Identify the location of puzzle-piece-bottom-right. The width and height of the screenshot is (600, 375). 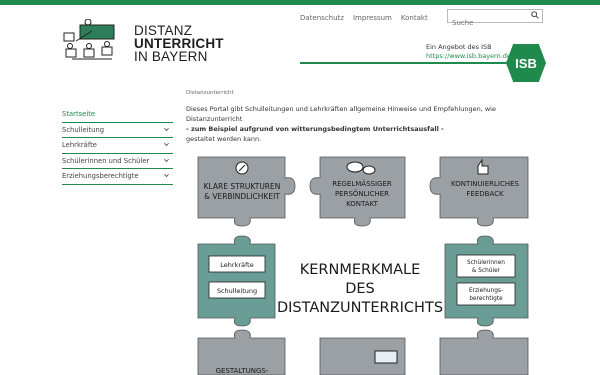
(484, 352).